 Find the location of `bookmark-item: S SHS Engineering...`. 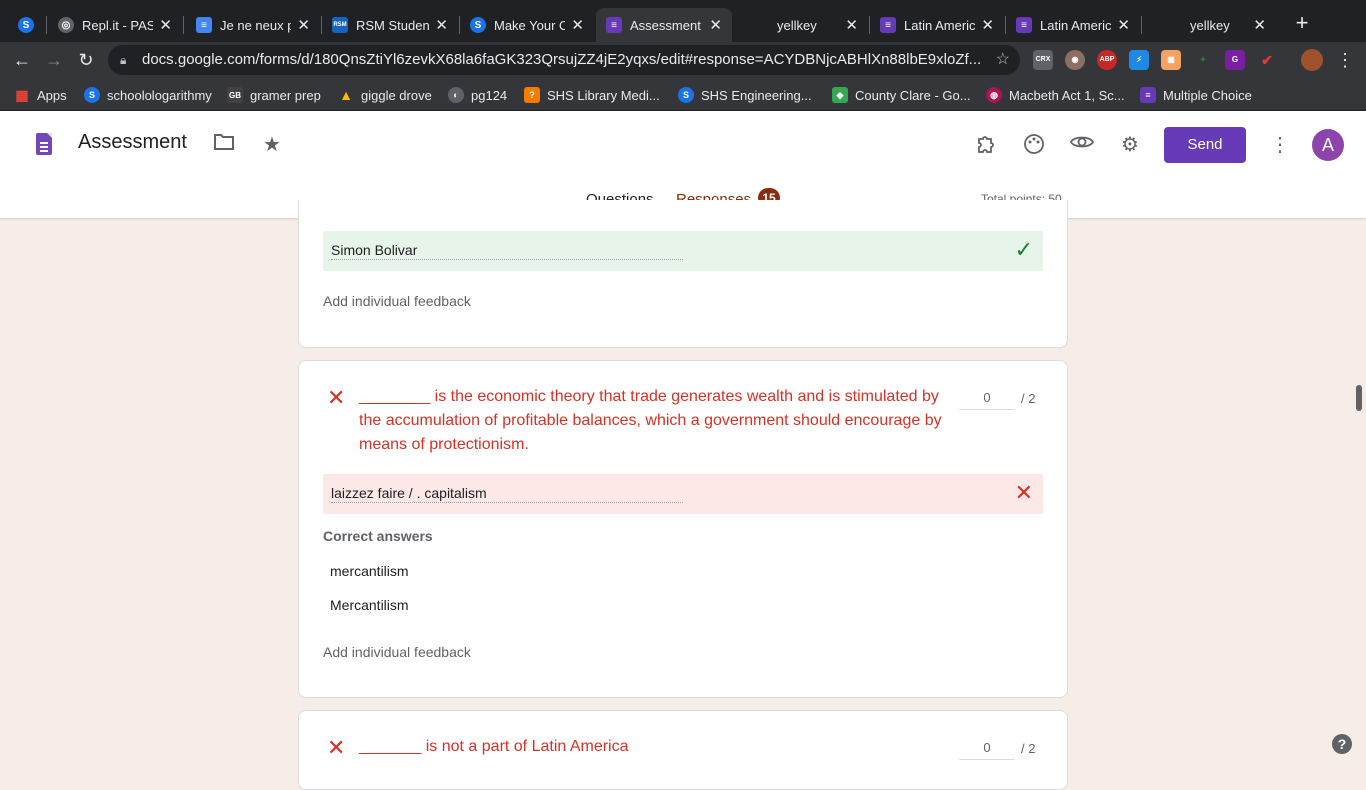

bookmark-item: S SHS Engineering... is located at coordinates (745, 95).